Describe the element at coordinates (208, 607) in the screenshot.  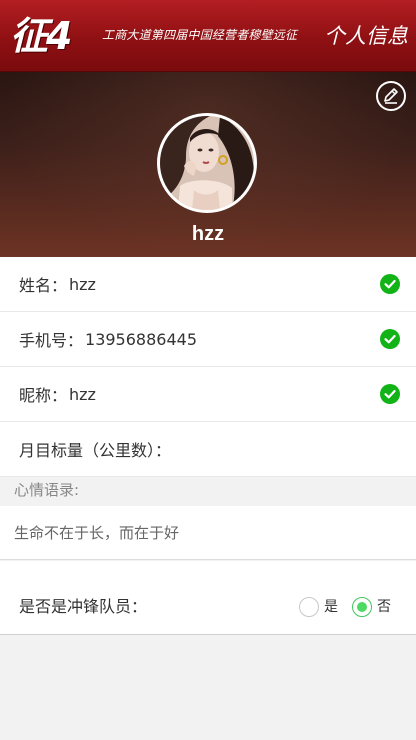
I see `member-row: 是否是冲锋队员： 是 否` at that location.